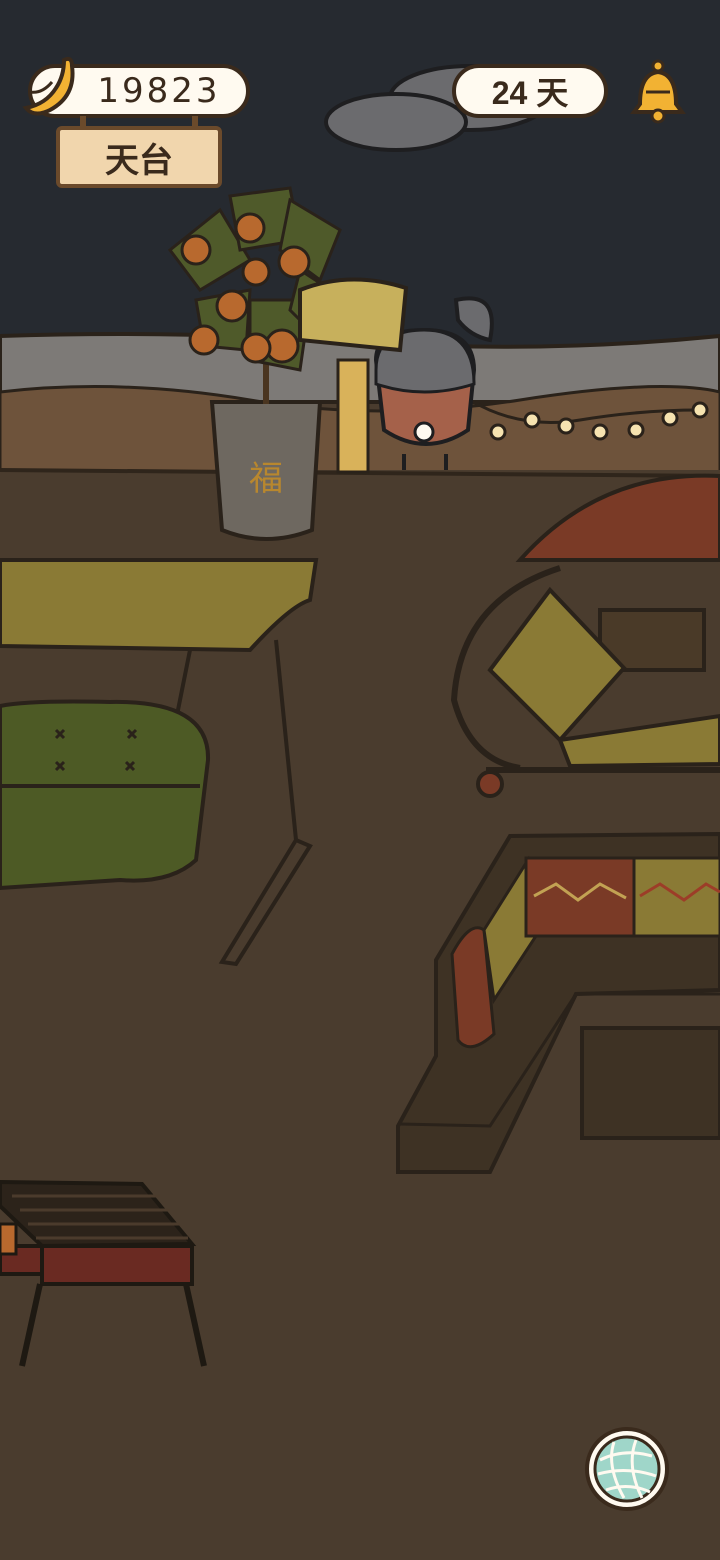  What do you see at coordinates (658, 91) in the screenshot?
I see `bell-icon` at bounding box center [658, 91].